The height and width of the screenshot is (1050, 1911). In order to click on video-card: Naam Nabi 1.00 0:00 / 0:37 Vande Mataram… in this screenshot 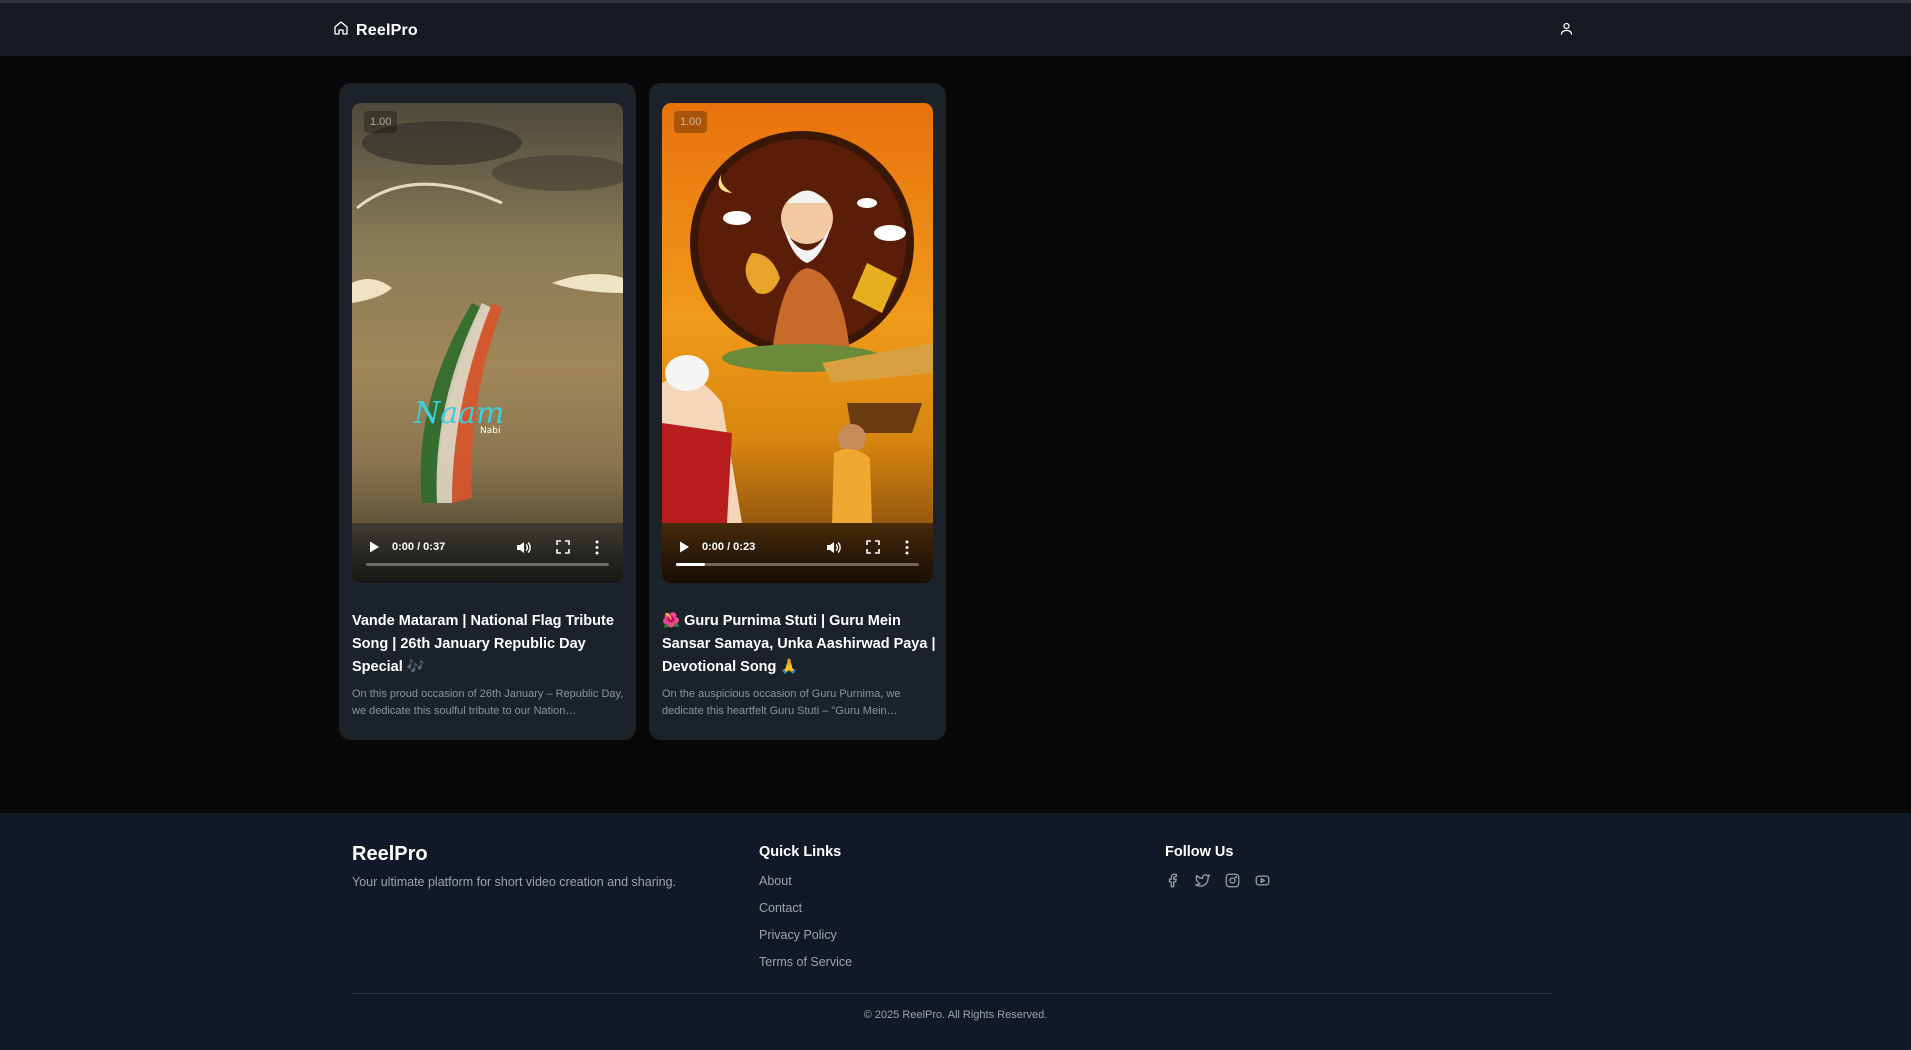, I will do `click(487, 411)`.